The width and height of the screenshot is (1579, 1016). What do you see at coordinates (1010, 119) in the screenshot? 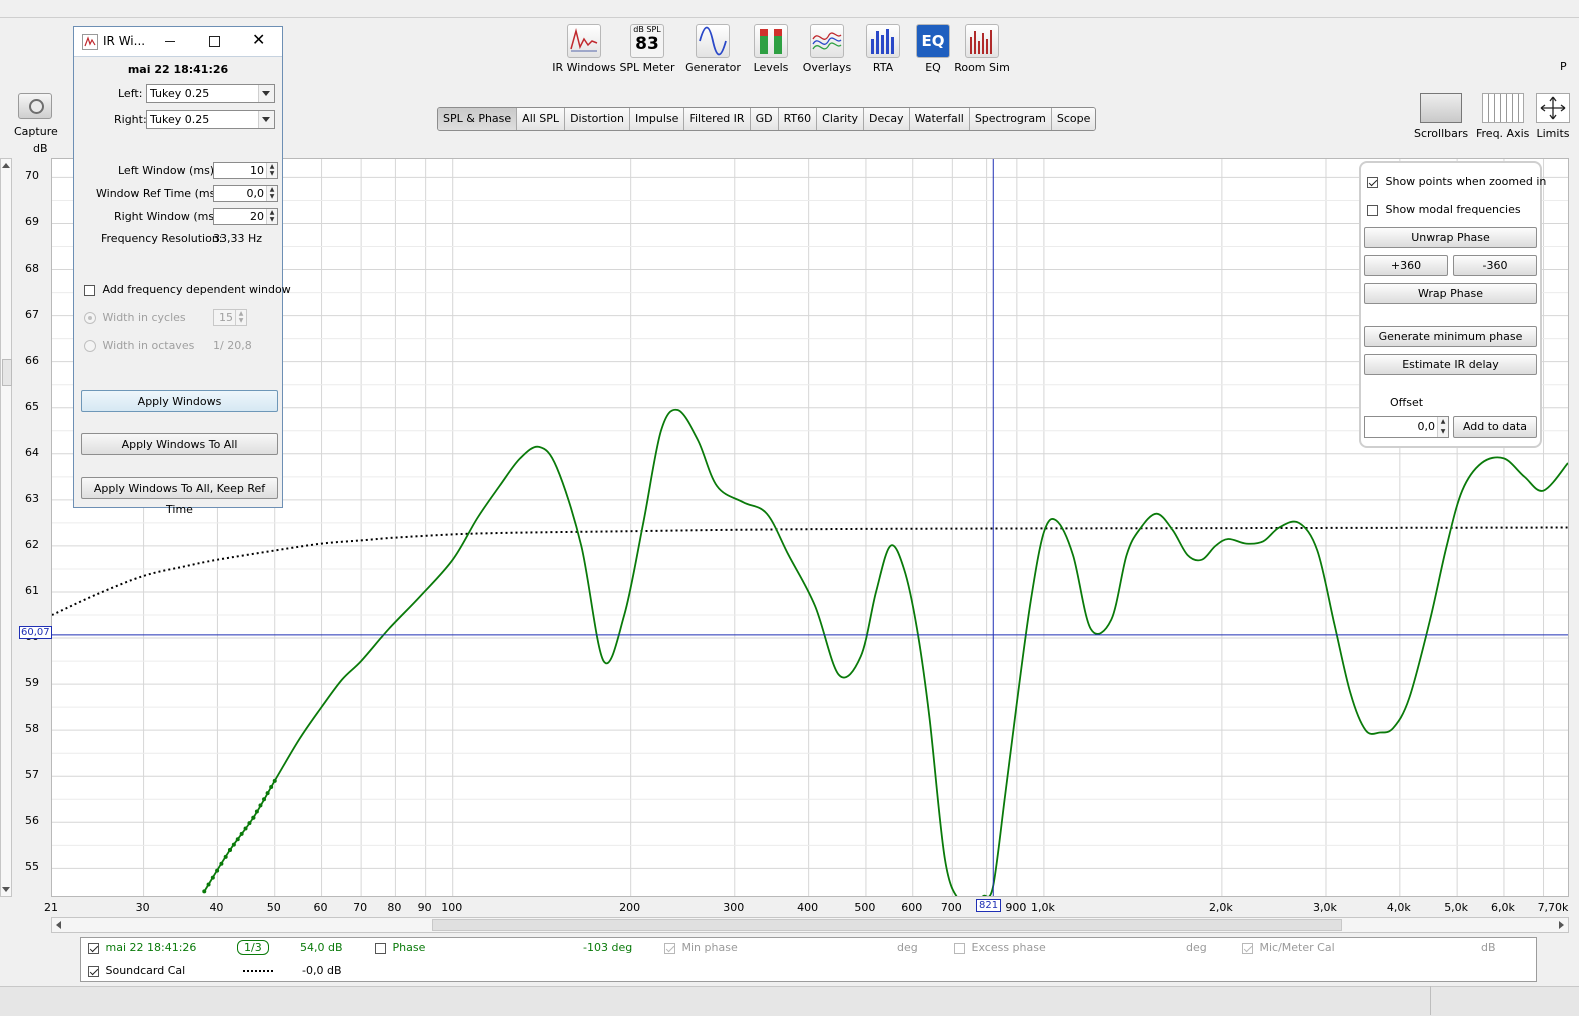
I see `tab-10: Spectrogram` at bounding box center [1010, 119].